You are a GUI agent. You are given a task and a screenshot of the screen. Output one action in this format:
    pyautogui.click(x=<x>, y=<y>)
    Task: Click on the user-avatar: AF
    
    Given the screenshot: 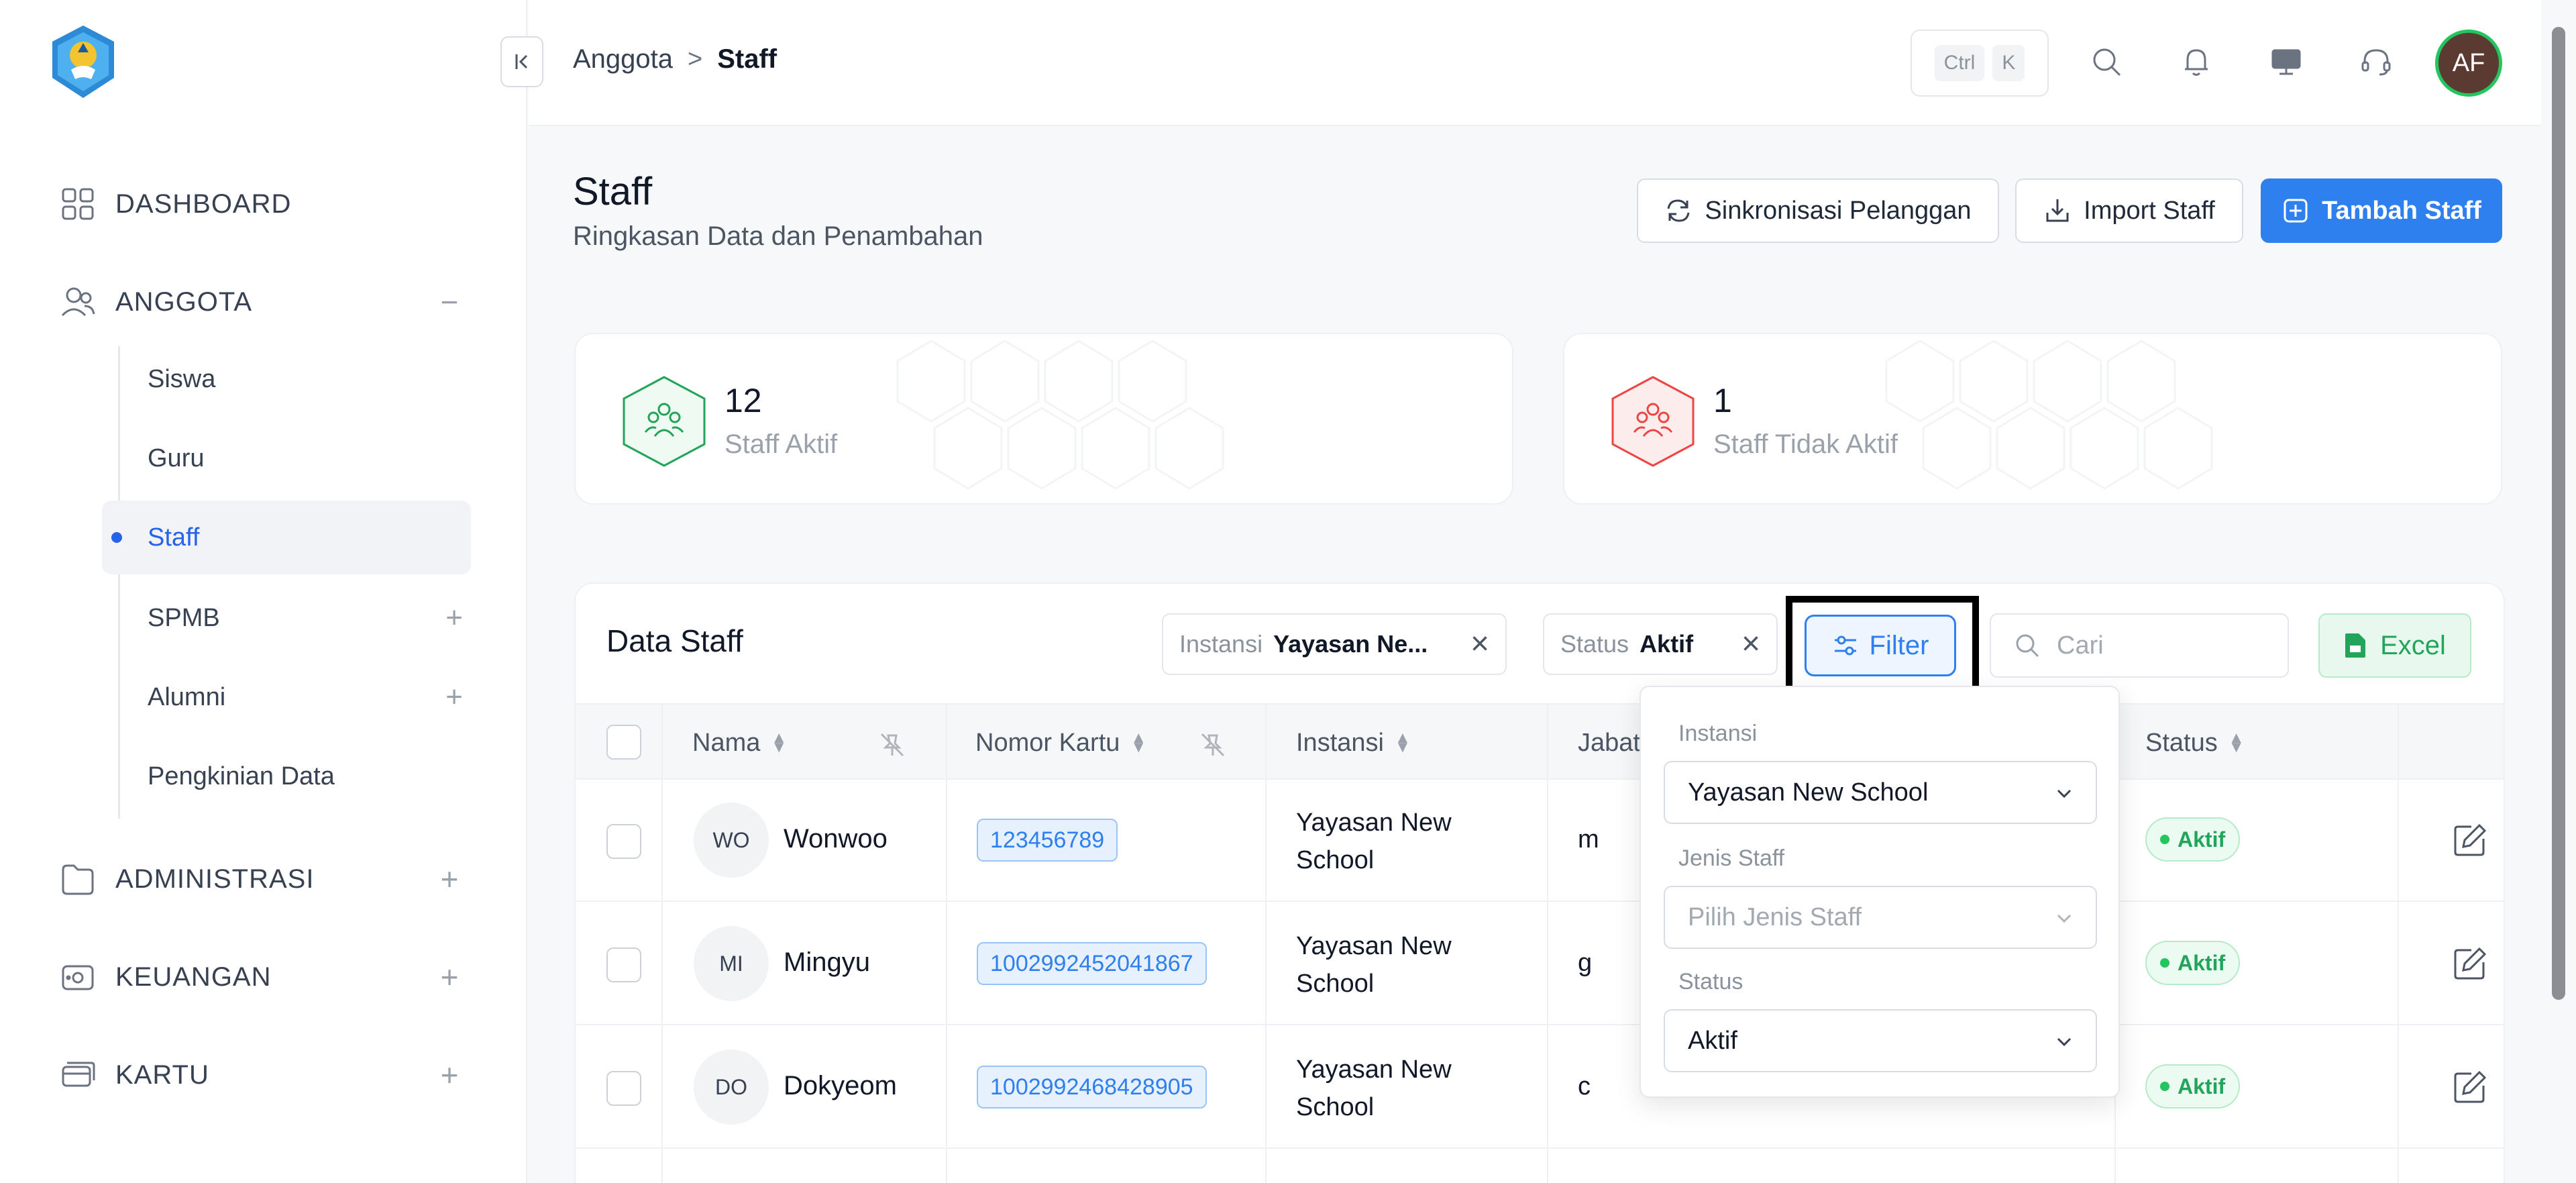 What is the action you would take?
    pyautogui.click(x=2468, y=64)
    